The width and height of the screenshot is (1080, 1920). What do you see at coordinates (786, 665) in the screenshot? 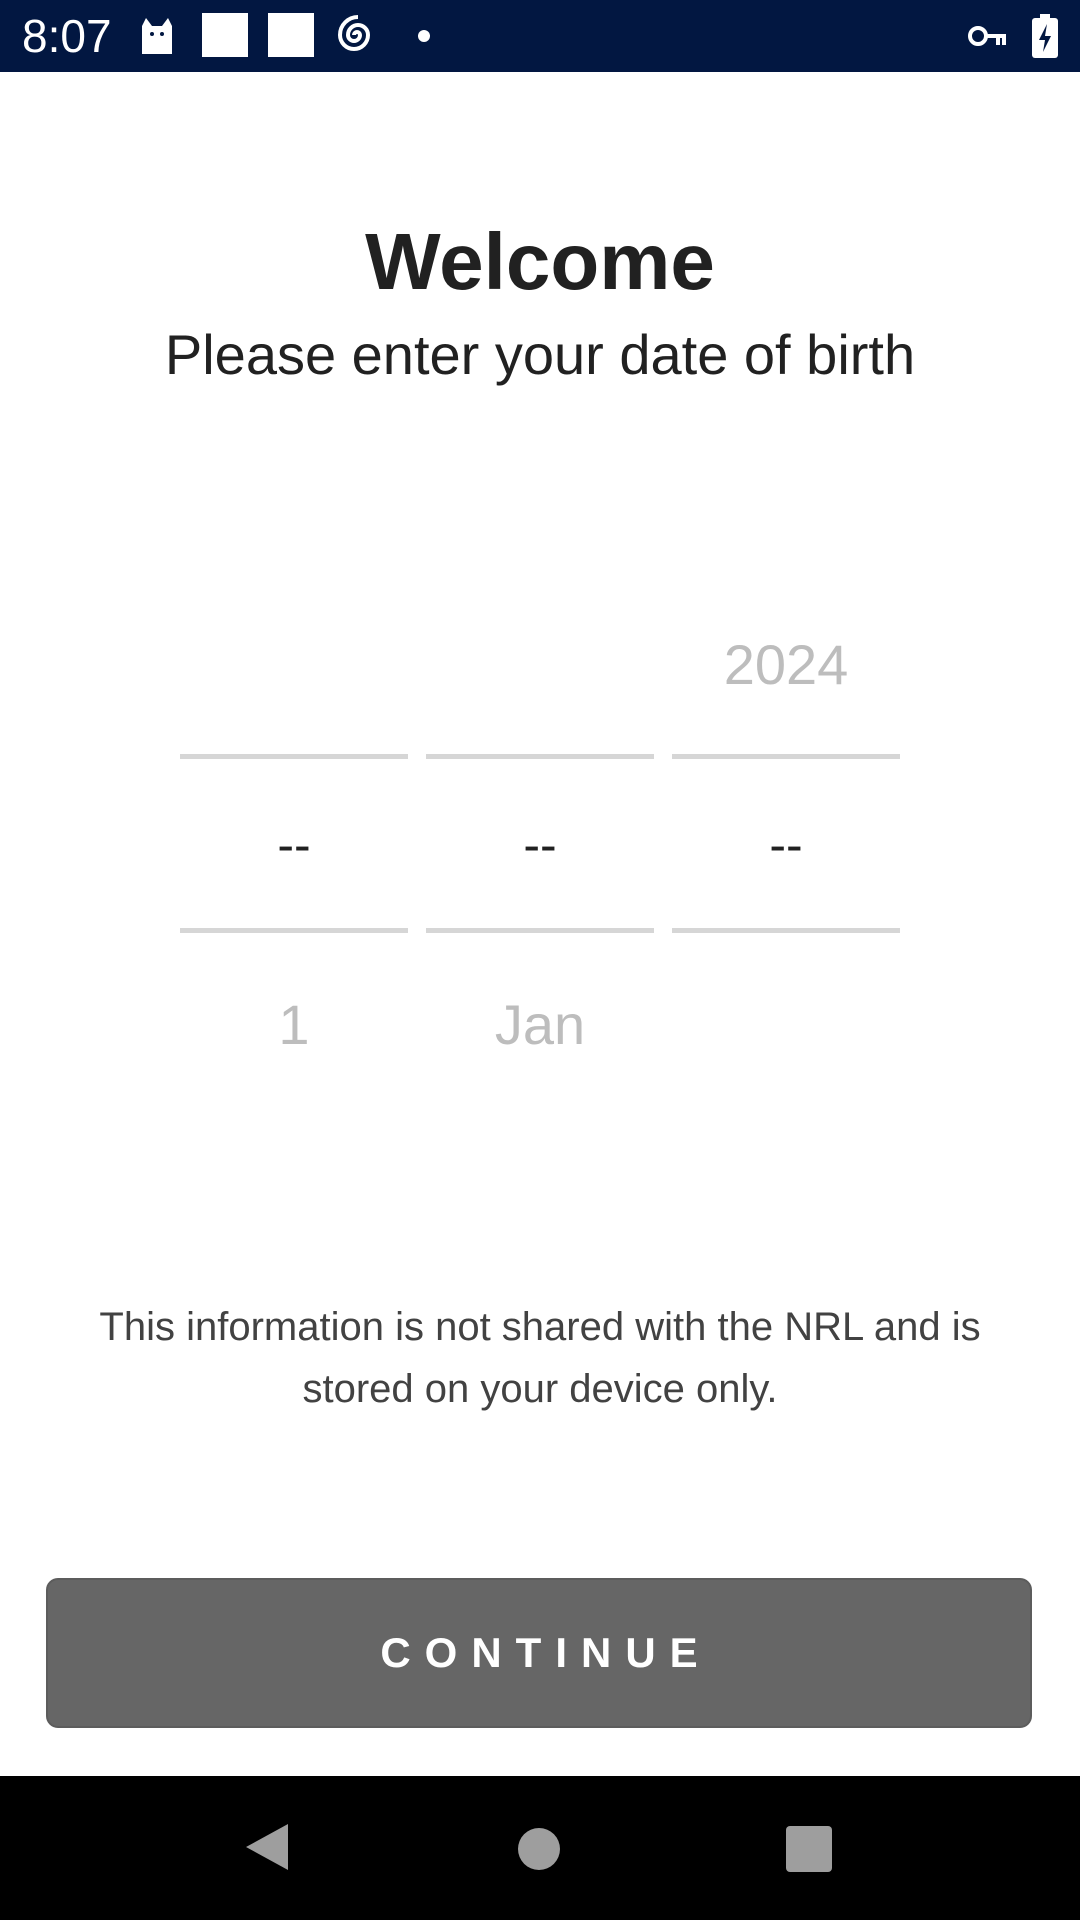
I see `year-option-above: 2024` at bounding box center [786, 665].